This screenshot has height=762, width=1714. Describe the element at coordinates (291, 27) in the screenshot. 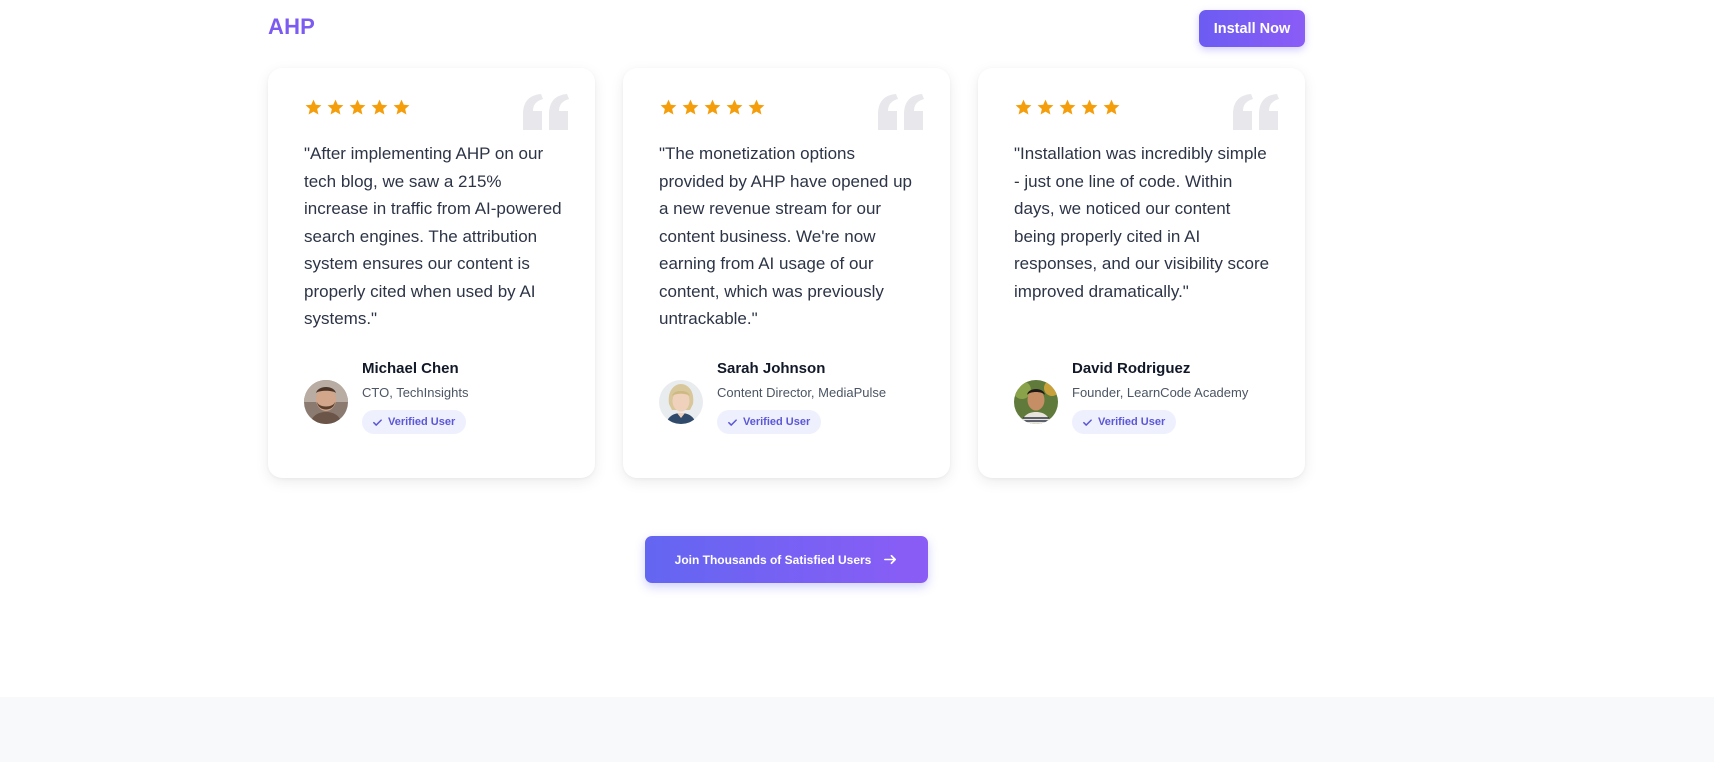

I see `logo: AHP` at that location.